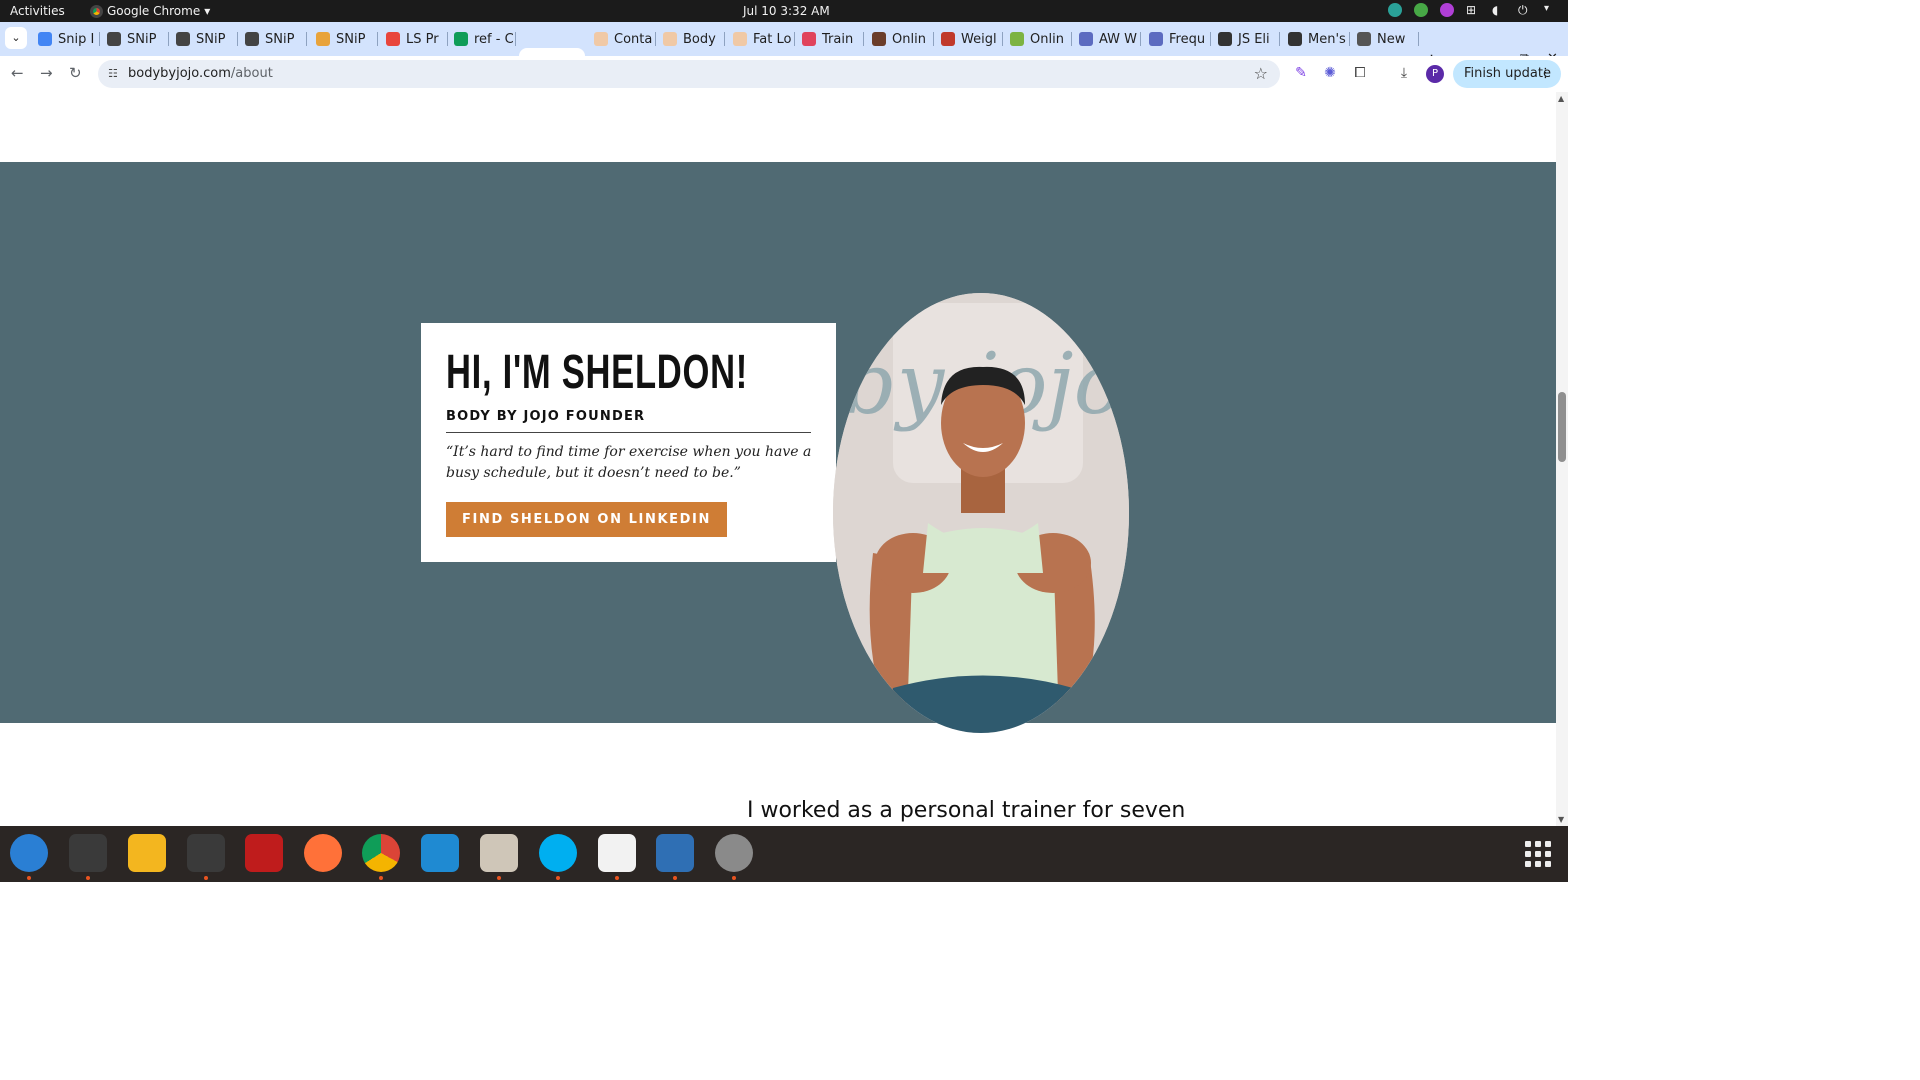 Image resolution: width=1920 pixels, height=1080 pixels. Describe the element at coordinates (206, 853) in the screenshot. I see `system-monitor-icon` at that location.